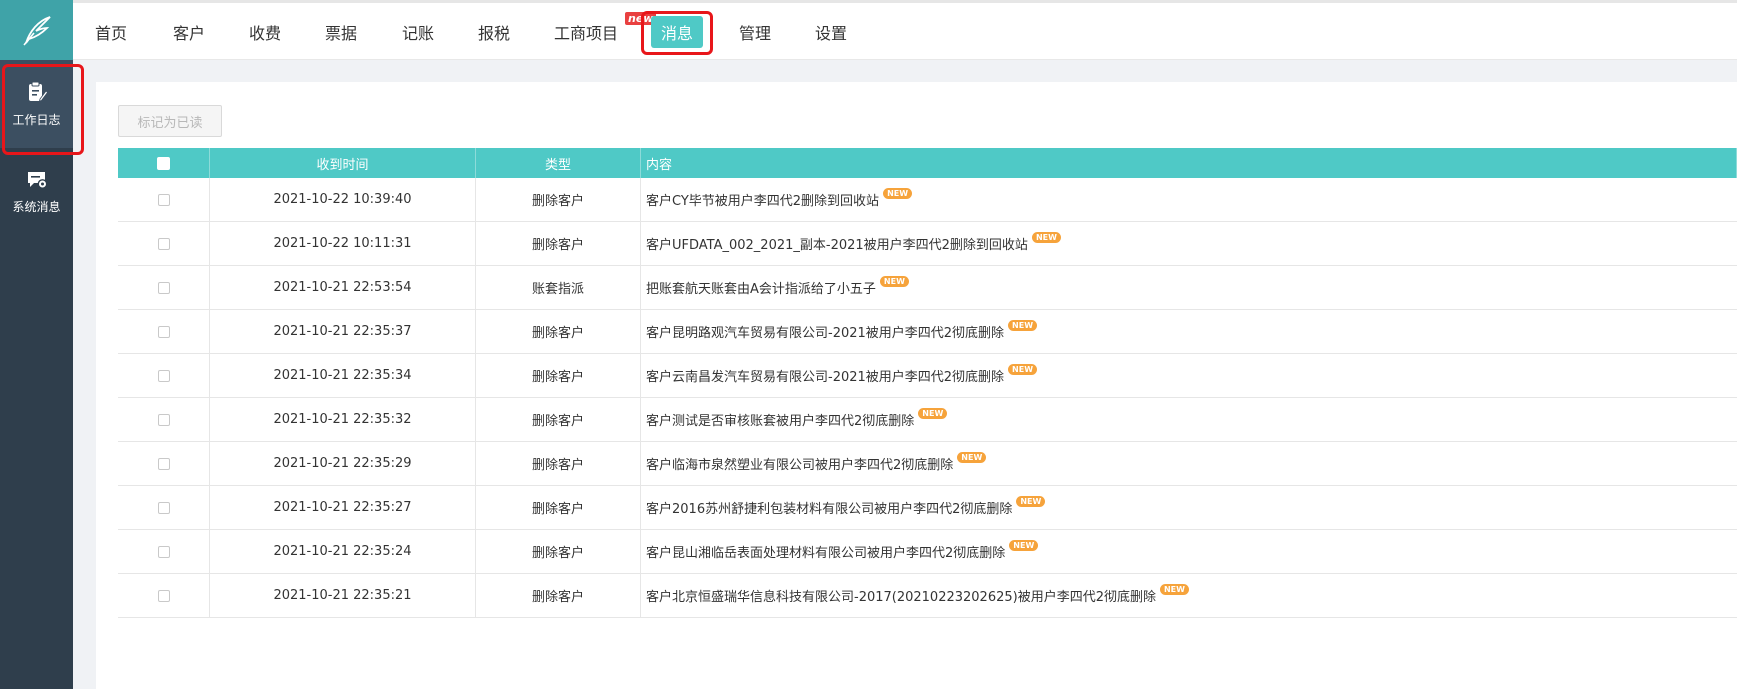  Describe the element at coordinates (36, 104) in the screenshot. I see `sidebar-item-work-log: 工作日志` at that location.